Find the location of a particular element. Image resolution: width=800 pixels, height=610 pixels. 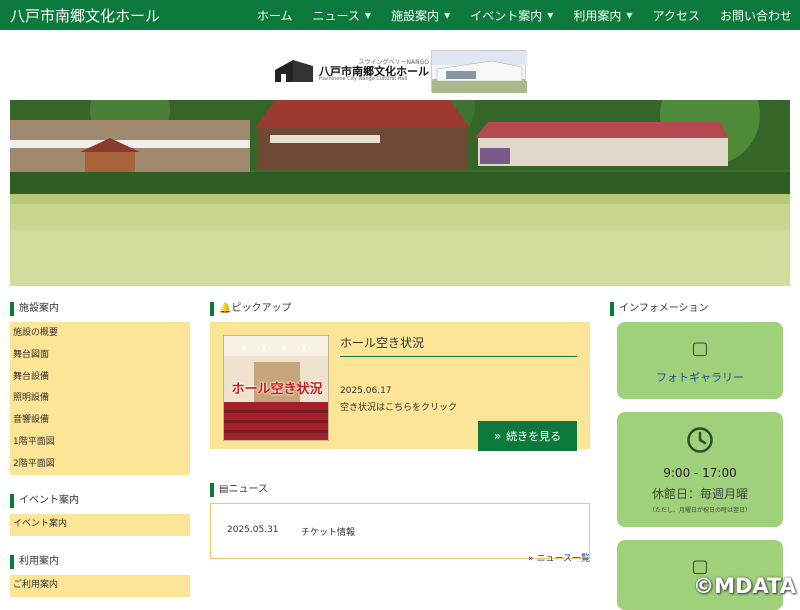

news-all-link: » ニュース一覧 is located at coordinates (559, 557).